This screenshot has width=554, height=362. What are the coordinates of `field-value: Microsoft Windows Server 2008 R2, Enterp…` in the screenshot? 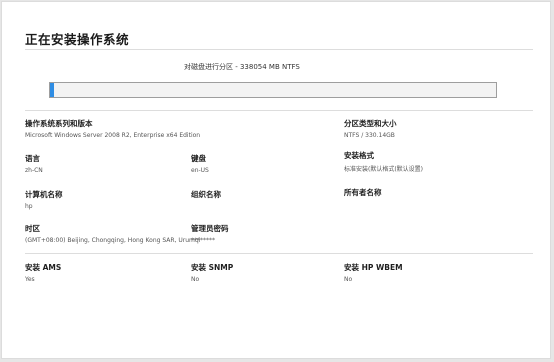 It's located at (113, 135).